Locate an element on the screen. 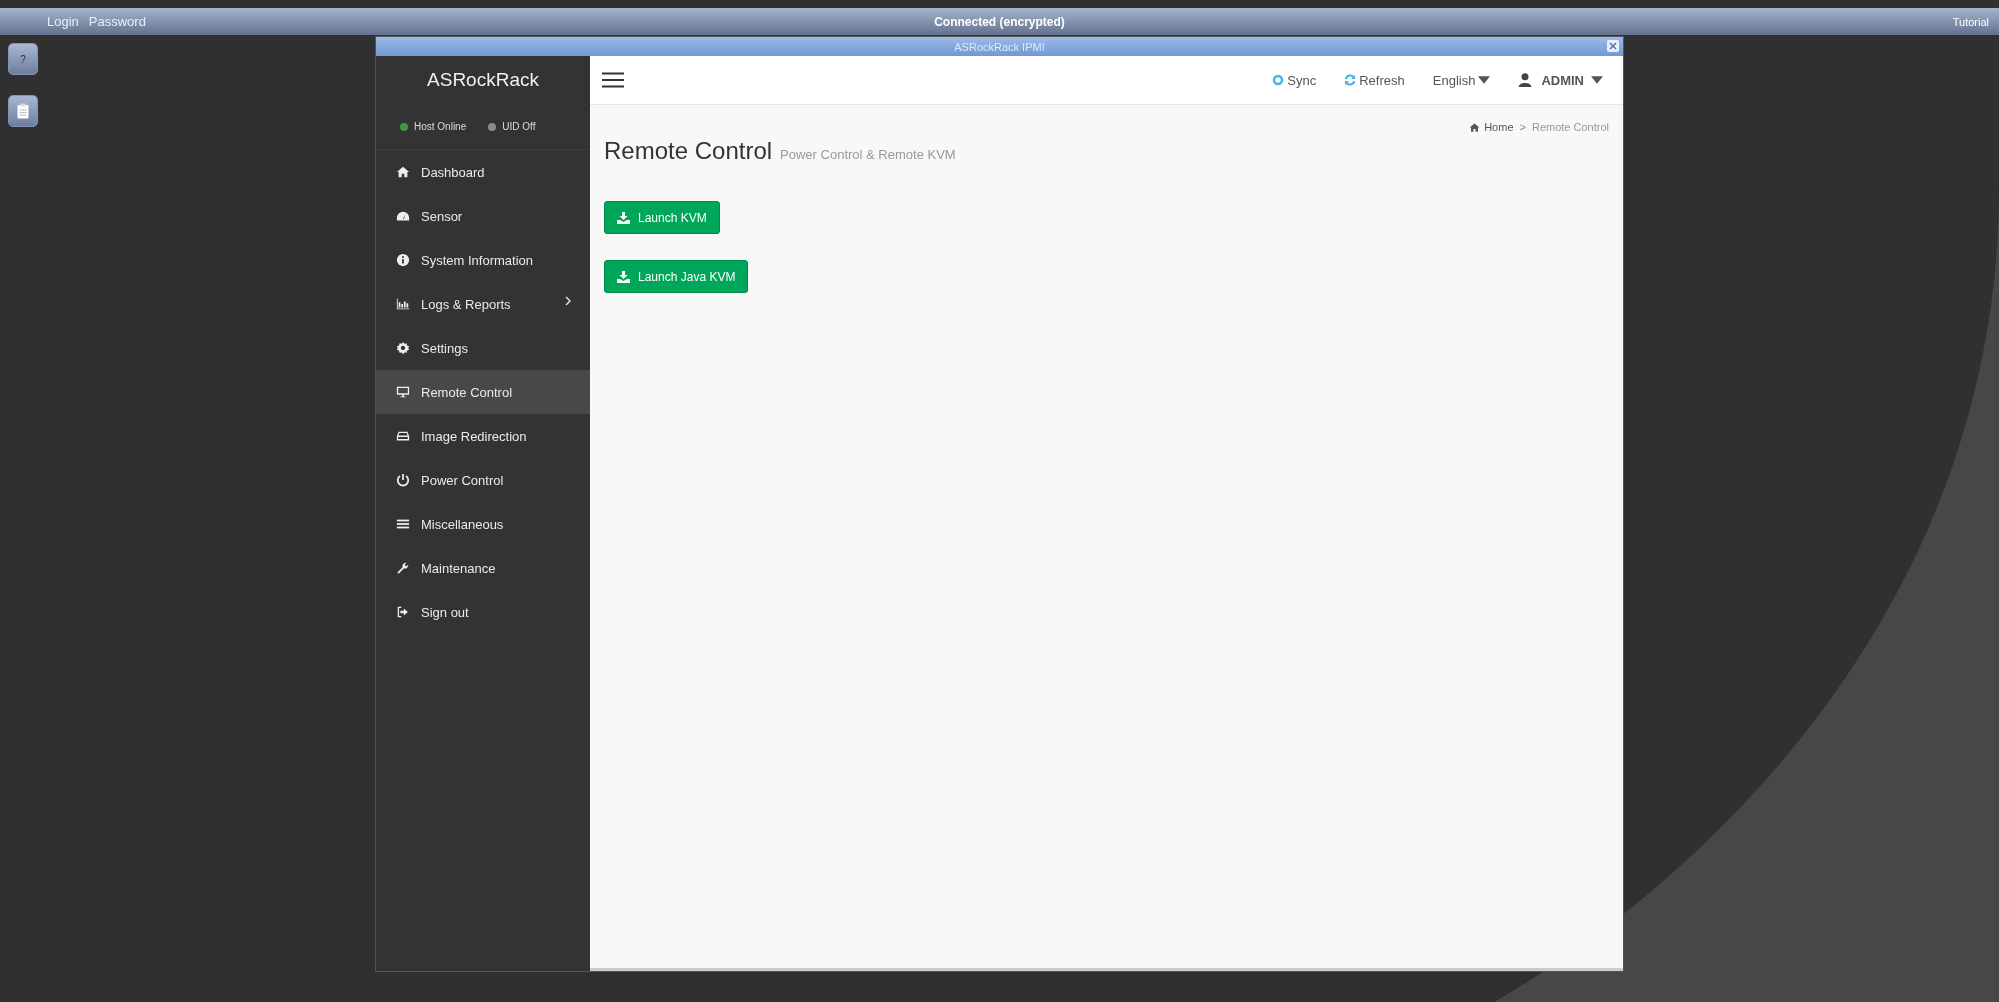  sync-icon is located at coordinates (1278, 80).